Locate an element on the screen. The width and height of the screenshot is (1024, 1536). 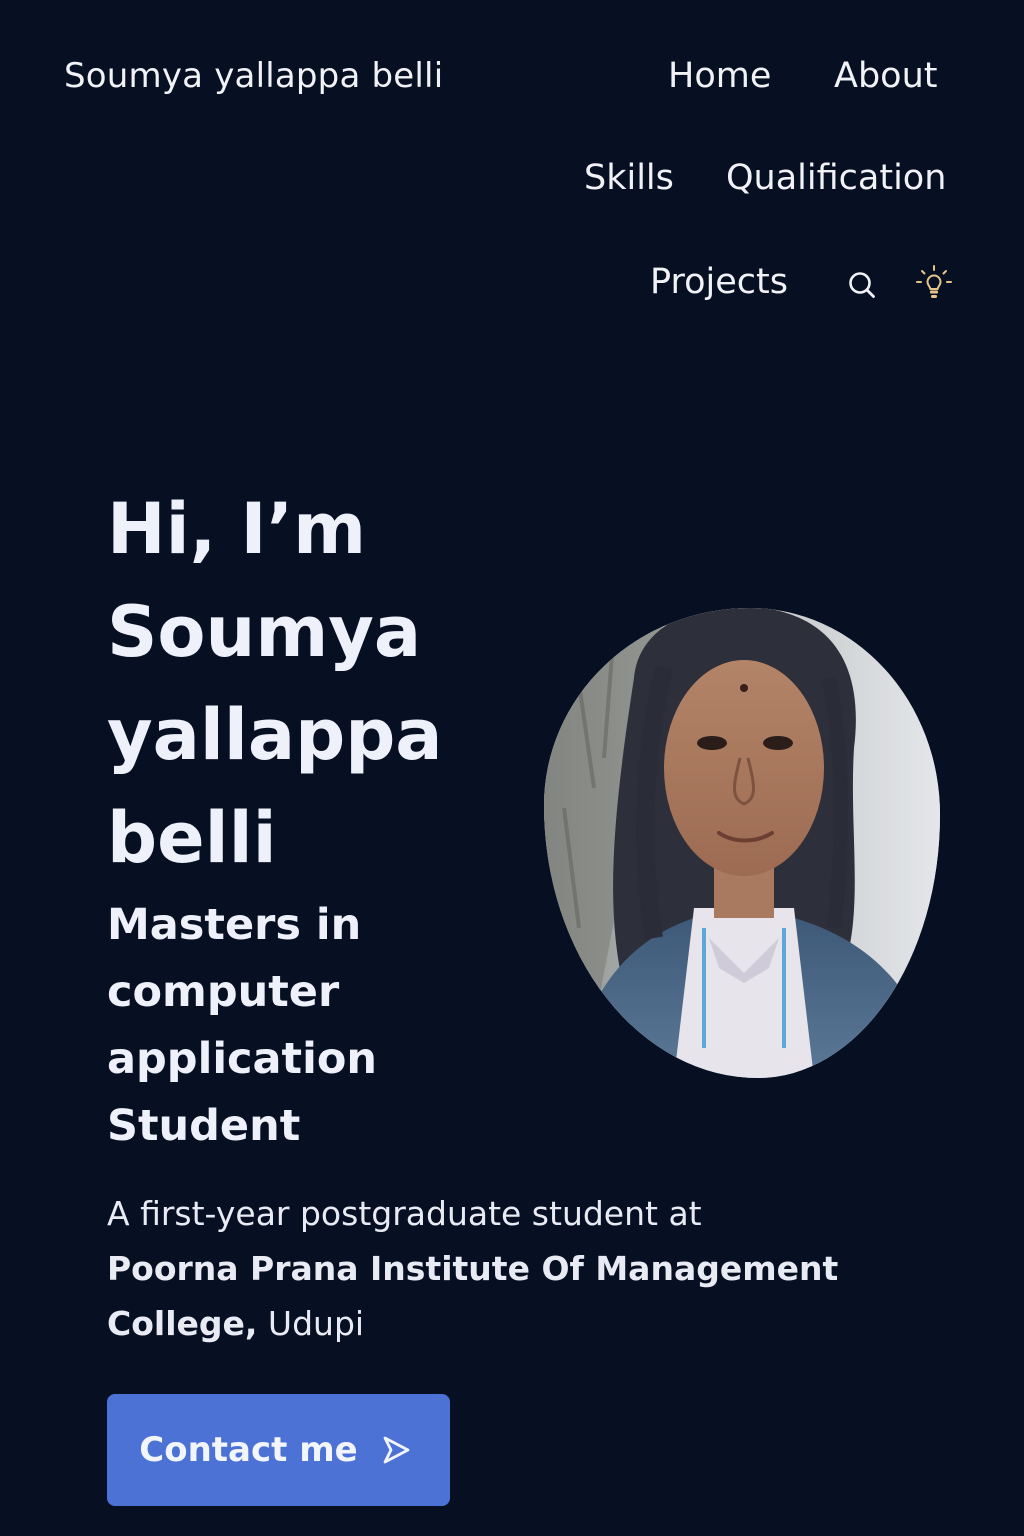
hero-title-line: belli is located at coordinates (192, 838).